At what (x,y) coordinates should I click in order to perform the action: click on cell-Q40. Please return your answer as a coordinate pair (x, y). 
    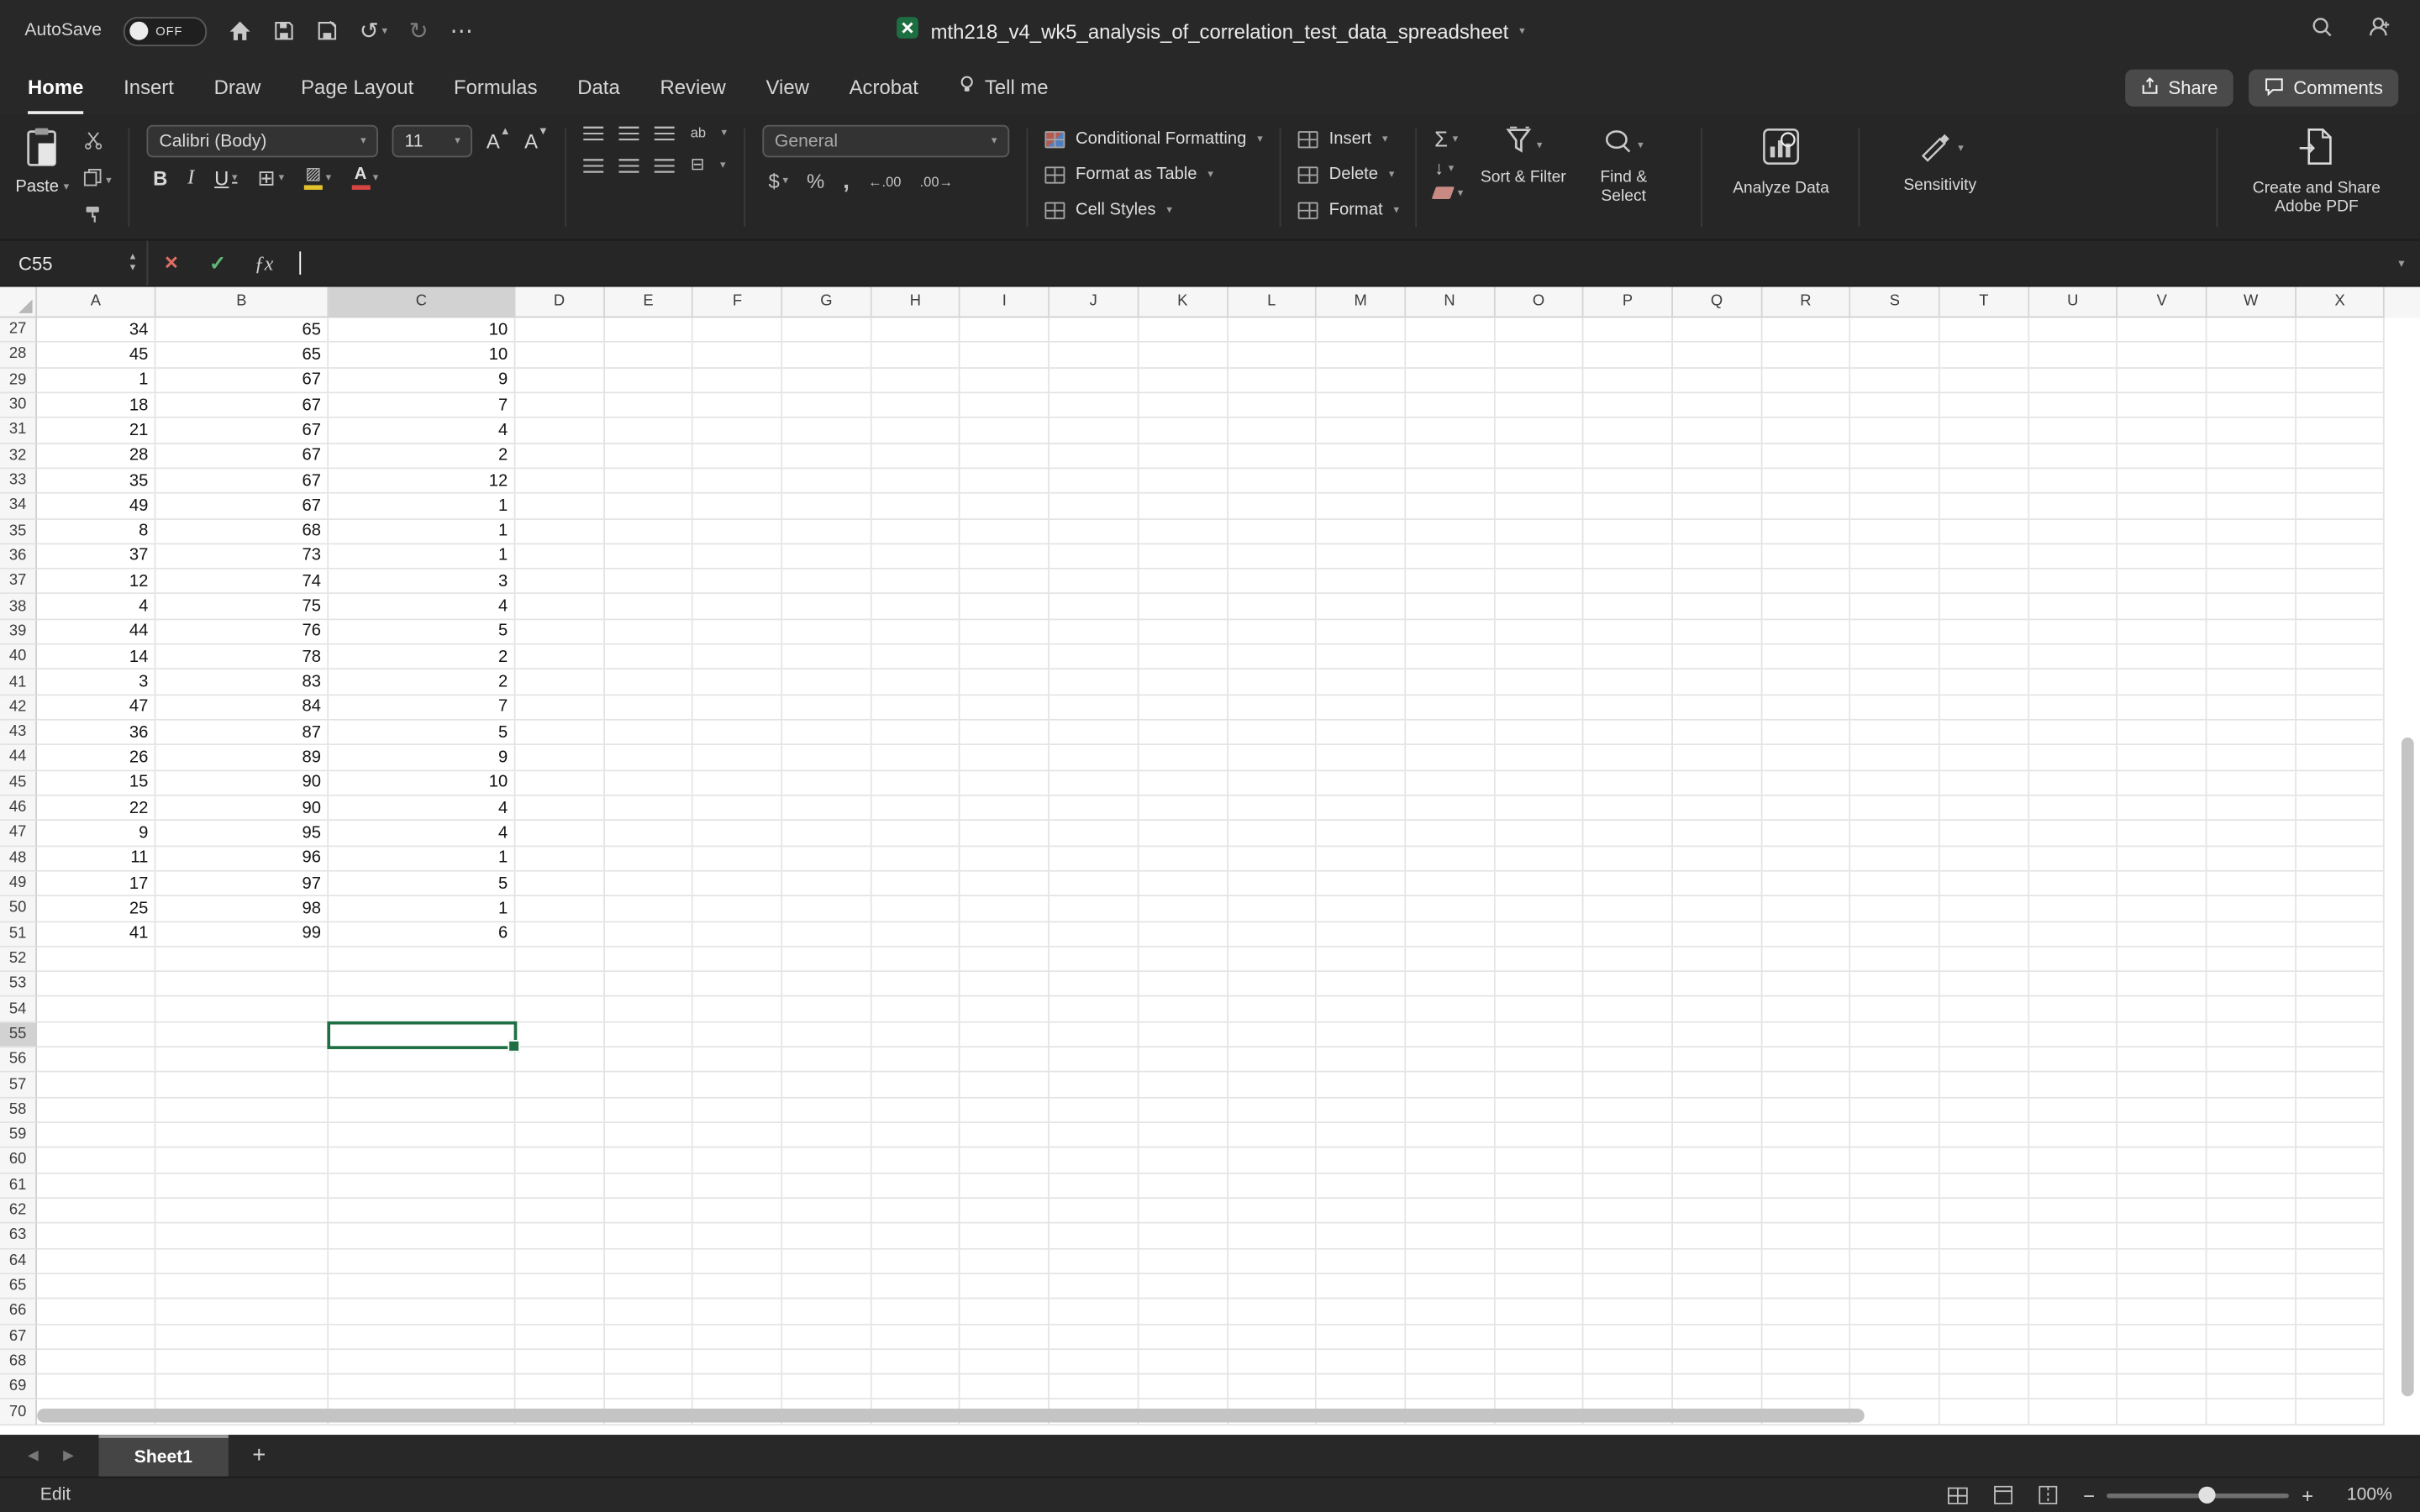
    Looking at the image, I should click on (1717, 657).